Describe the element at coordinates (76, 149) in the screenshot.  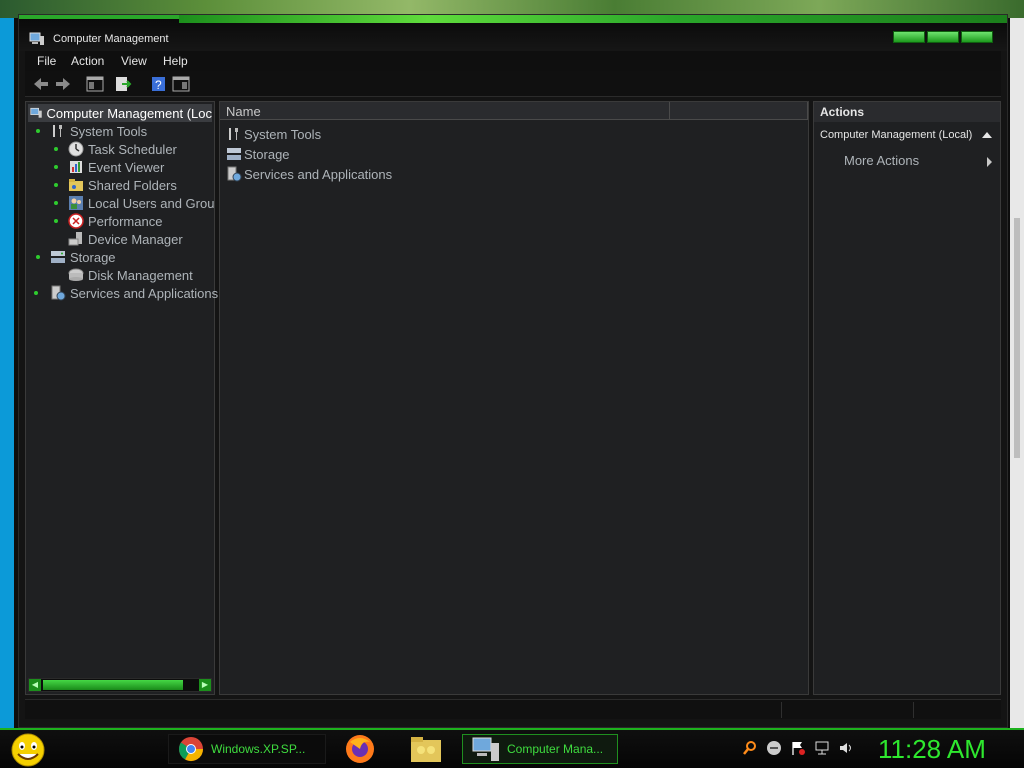
I see `clock-icon` at that location.